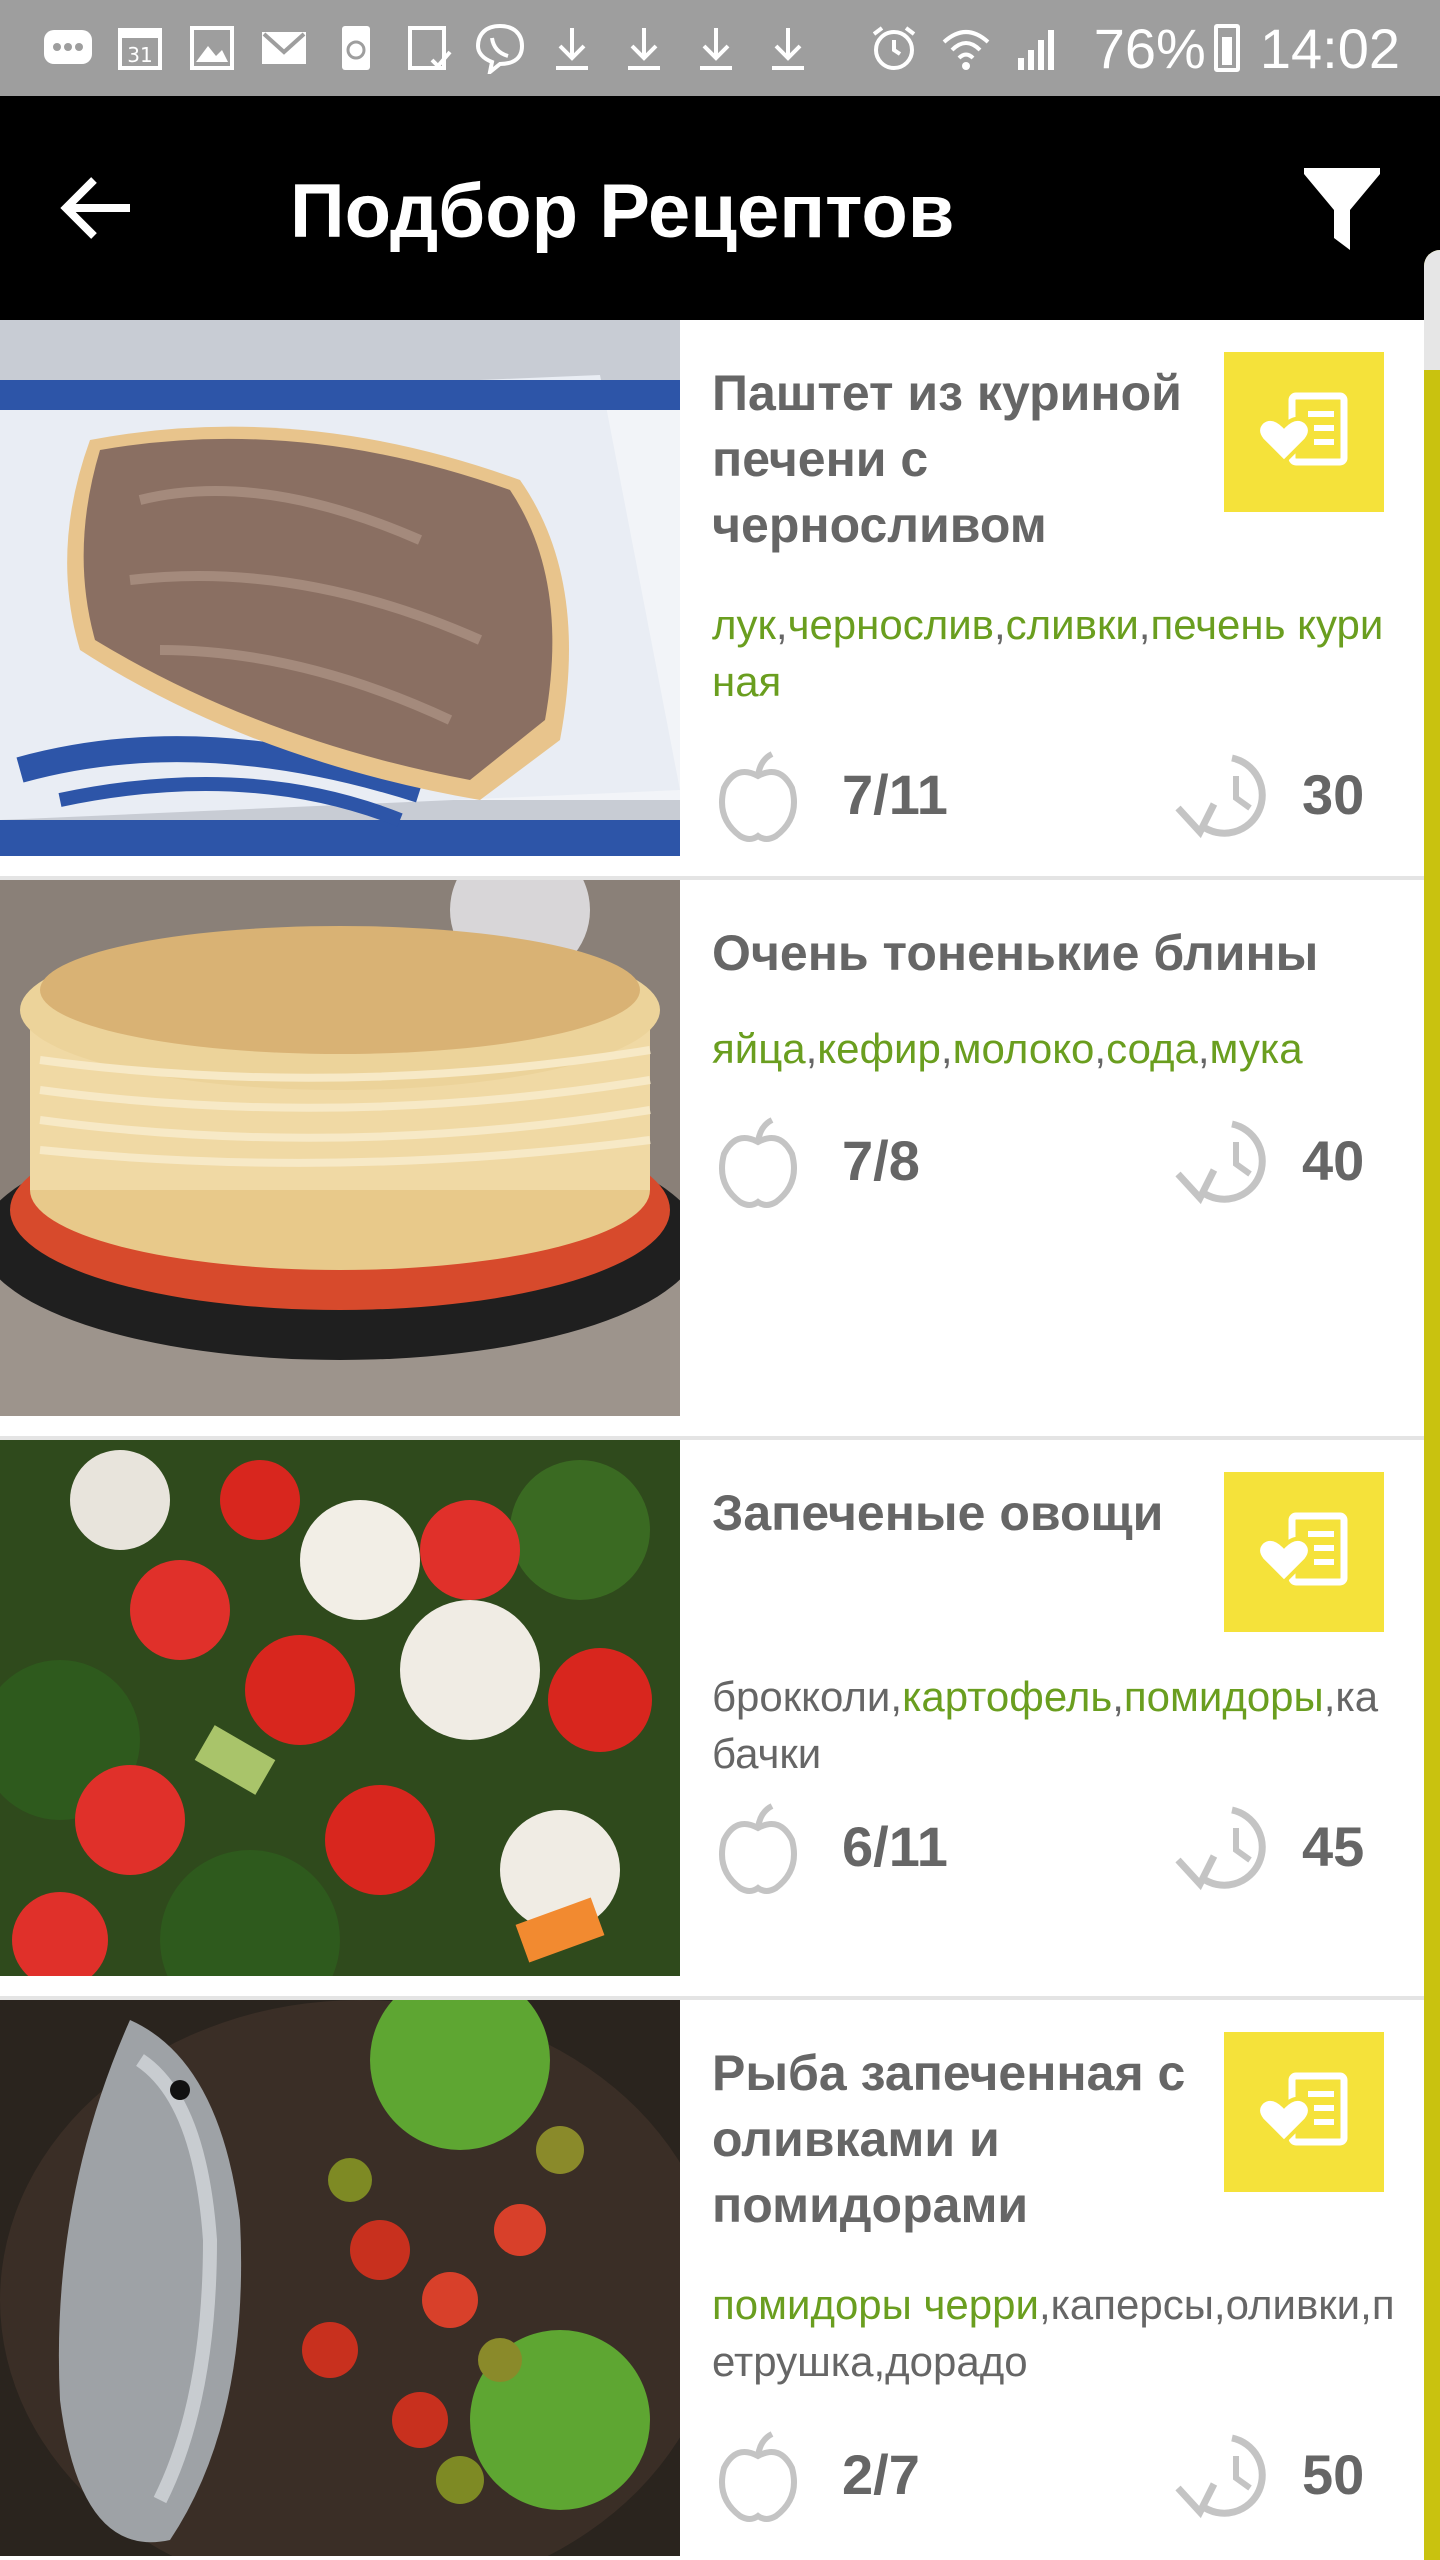 The image size is (1440, 2560). Describe the element at coordinates (95, 208) in the screenshot. I see `arrow-back-icon` at that location.